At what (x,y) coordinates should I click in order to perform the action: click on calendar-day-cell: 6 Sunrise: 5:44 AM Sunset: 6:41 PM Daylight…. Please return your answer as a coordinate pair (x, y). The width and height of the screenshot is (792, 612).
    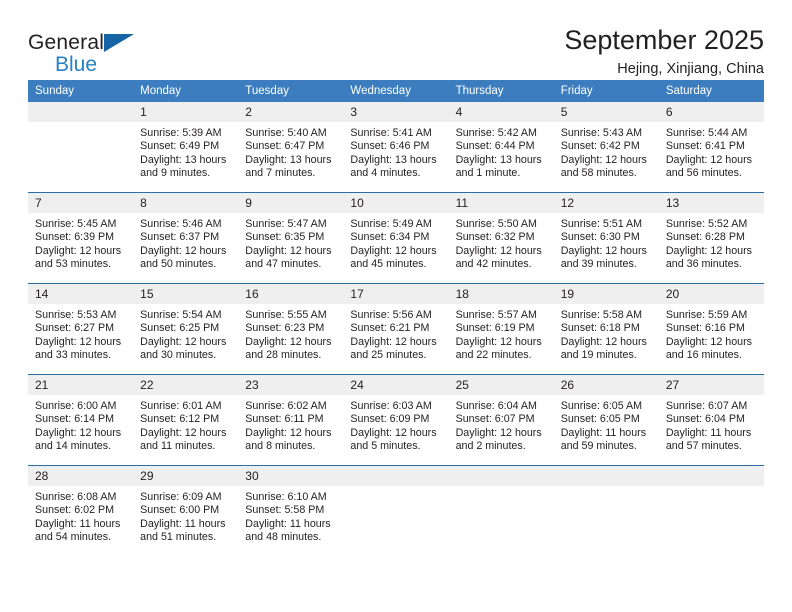
    Looking at the image, I should click on (711, 147).